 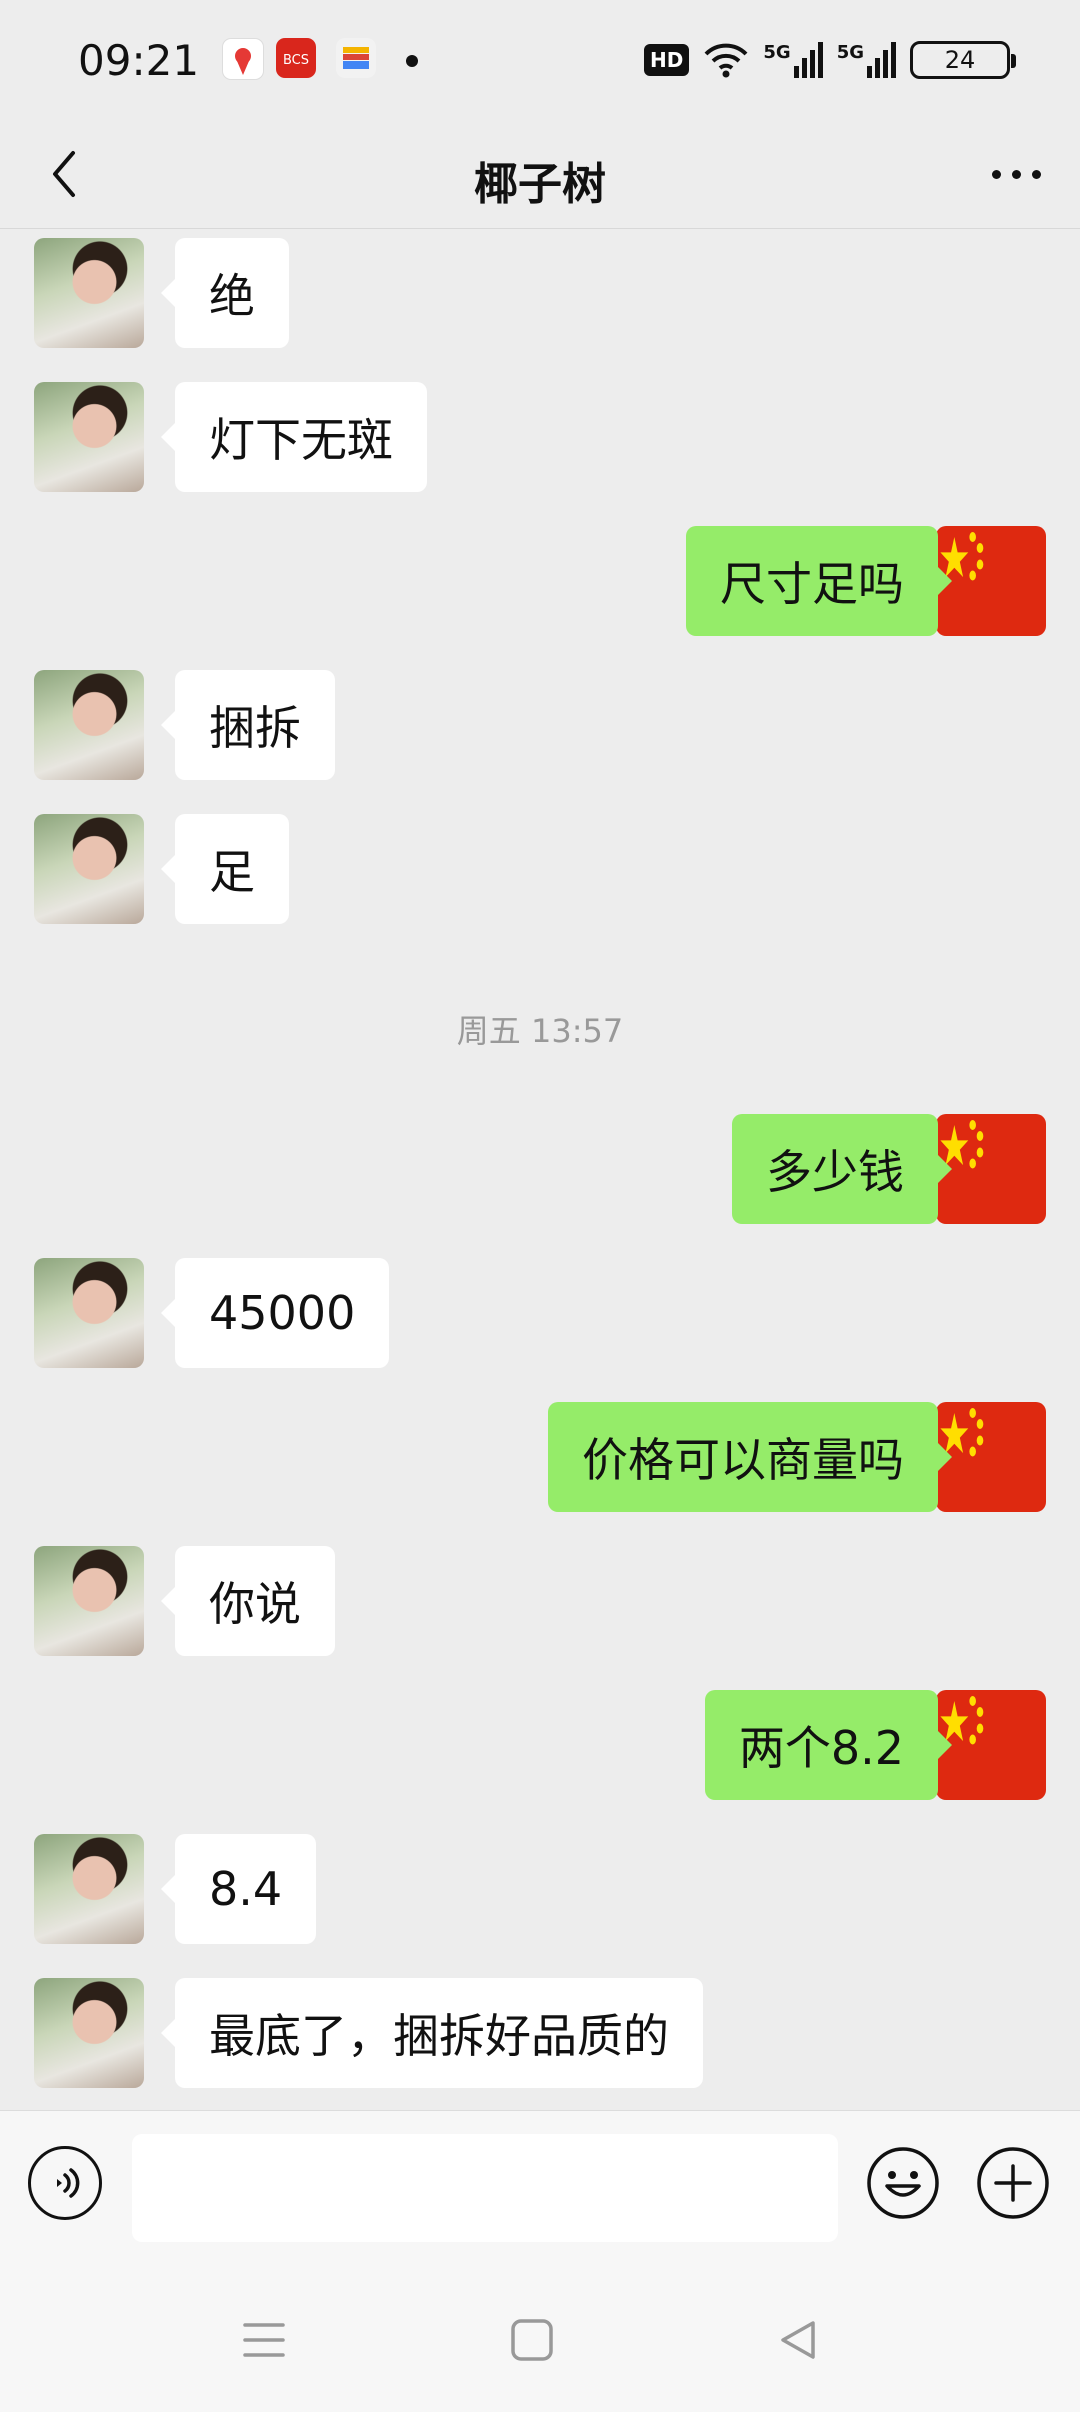 I want to click on hd-icon: HD, so click(x=667, y=60).